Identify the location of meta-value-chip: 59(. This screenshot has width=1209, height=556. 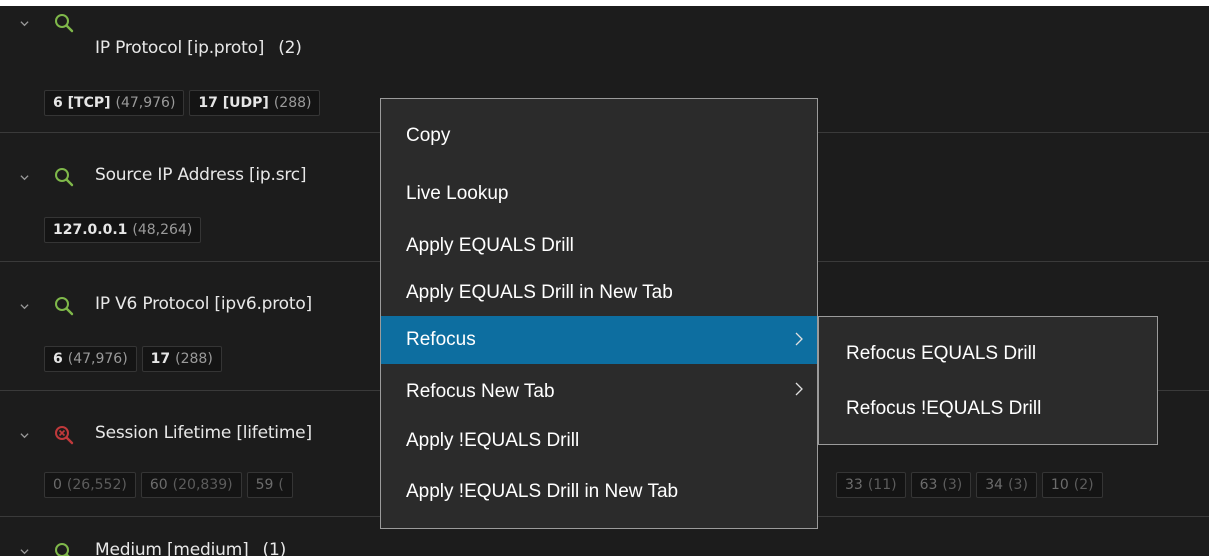
(269, 485).